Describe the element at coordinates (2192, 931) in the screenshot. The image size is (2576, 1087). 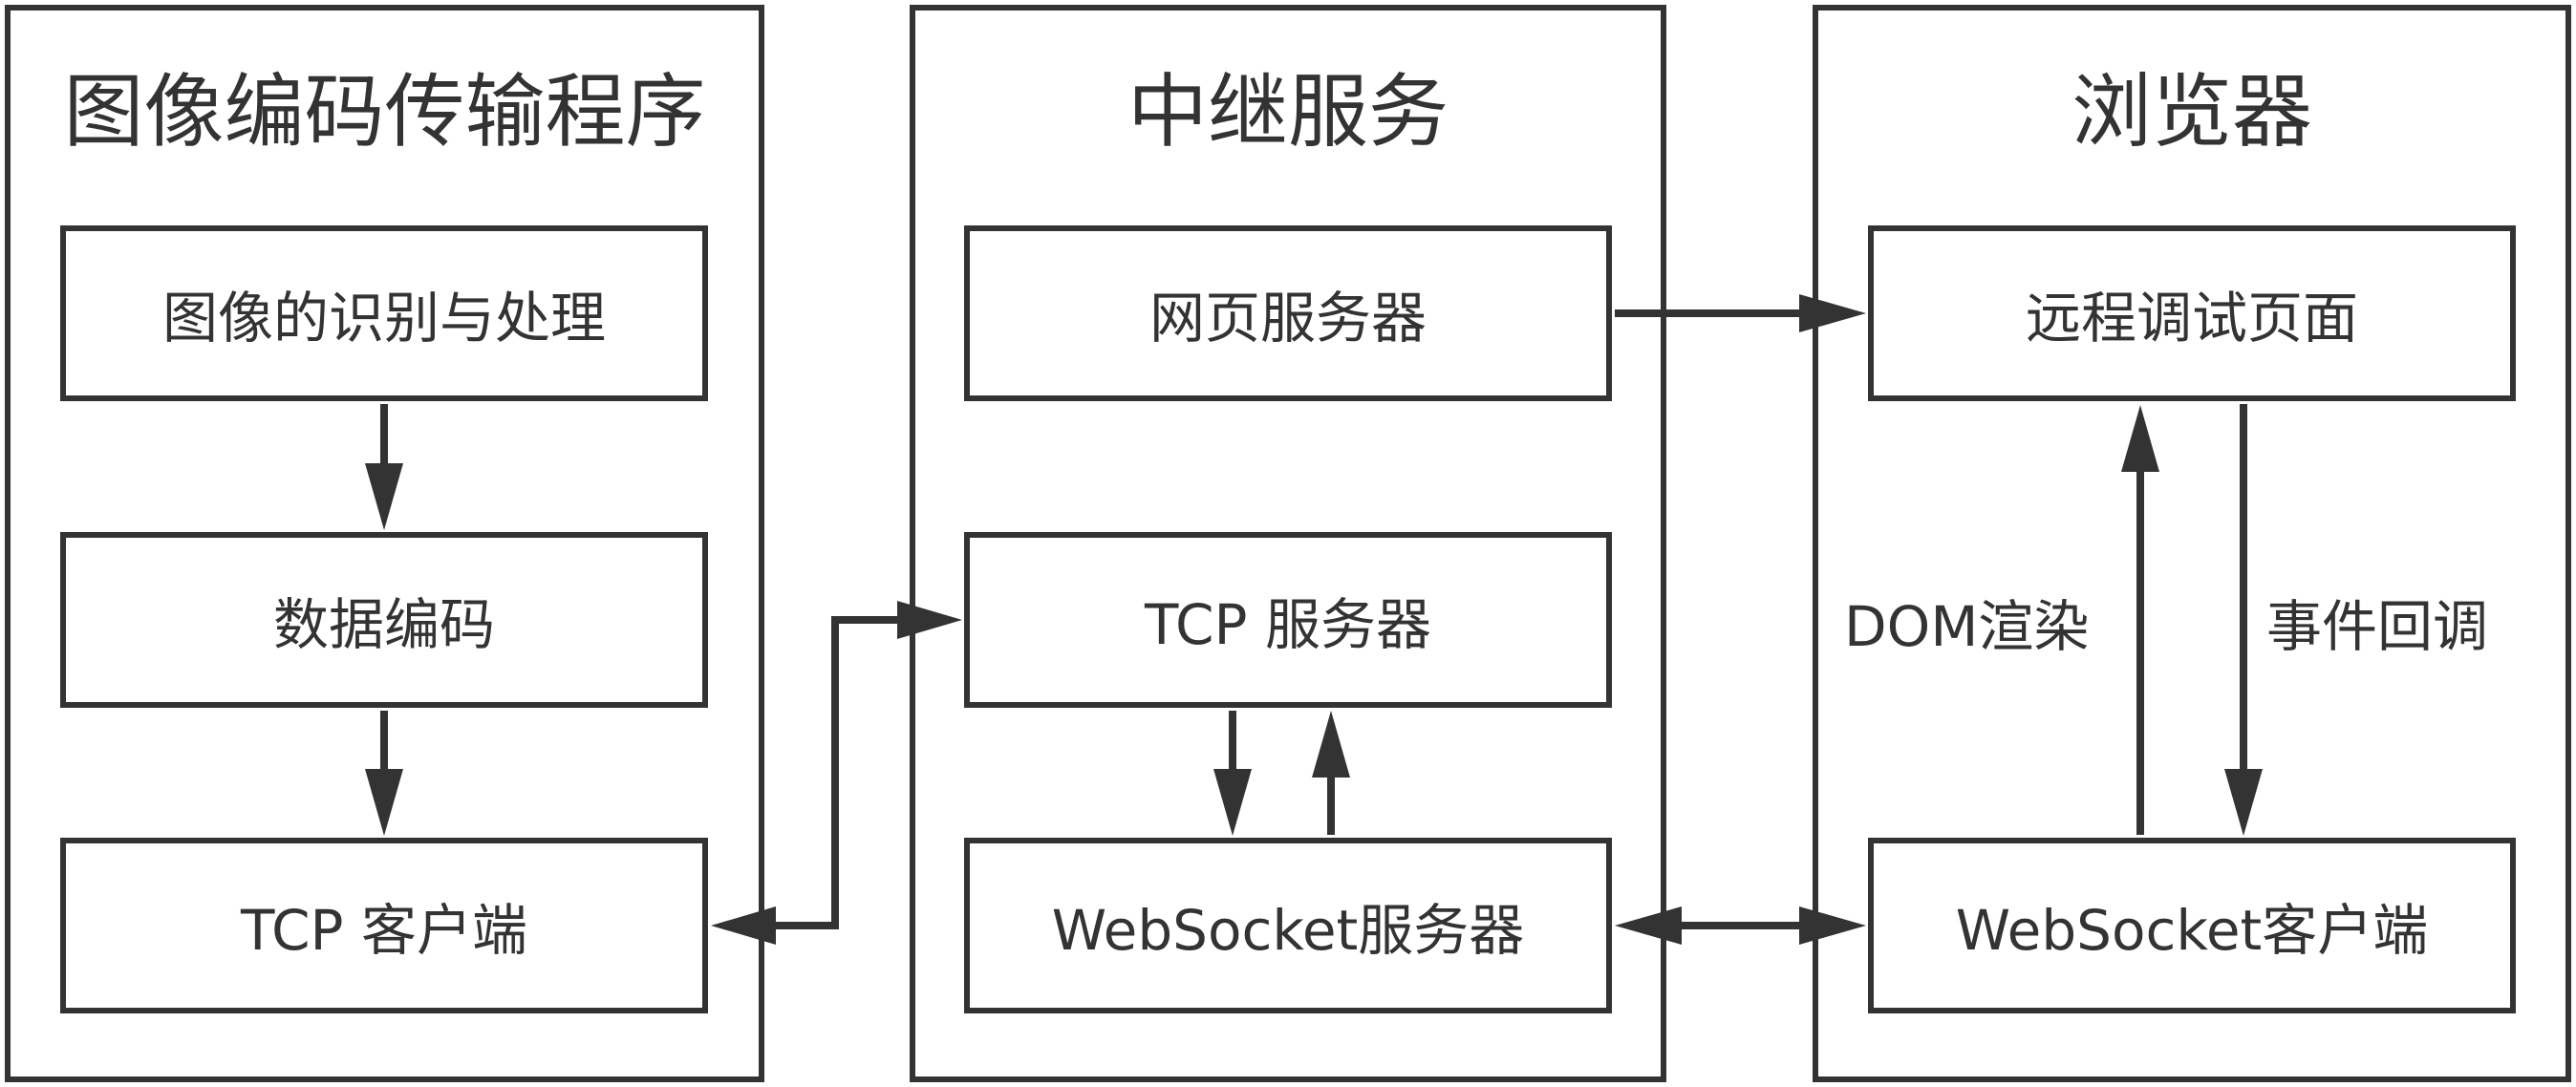
I see `node-label-websocket-client: WebSocket客户端` at that location.